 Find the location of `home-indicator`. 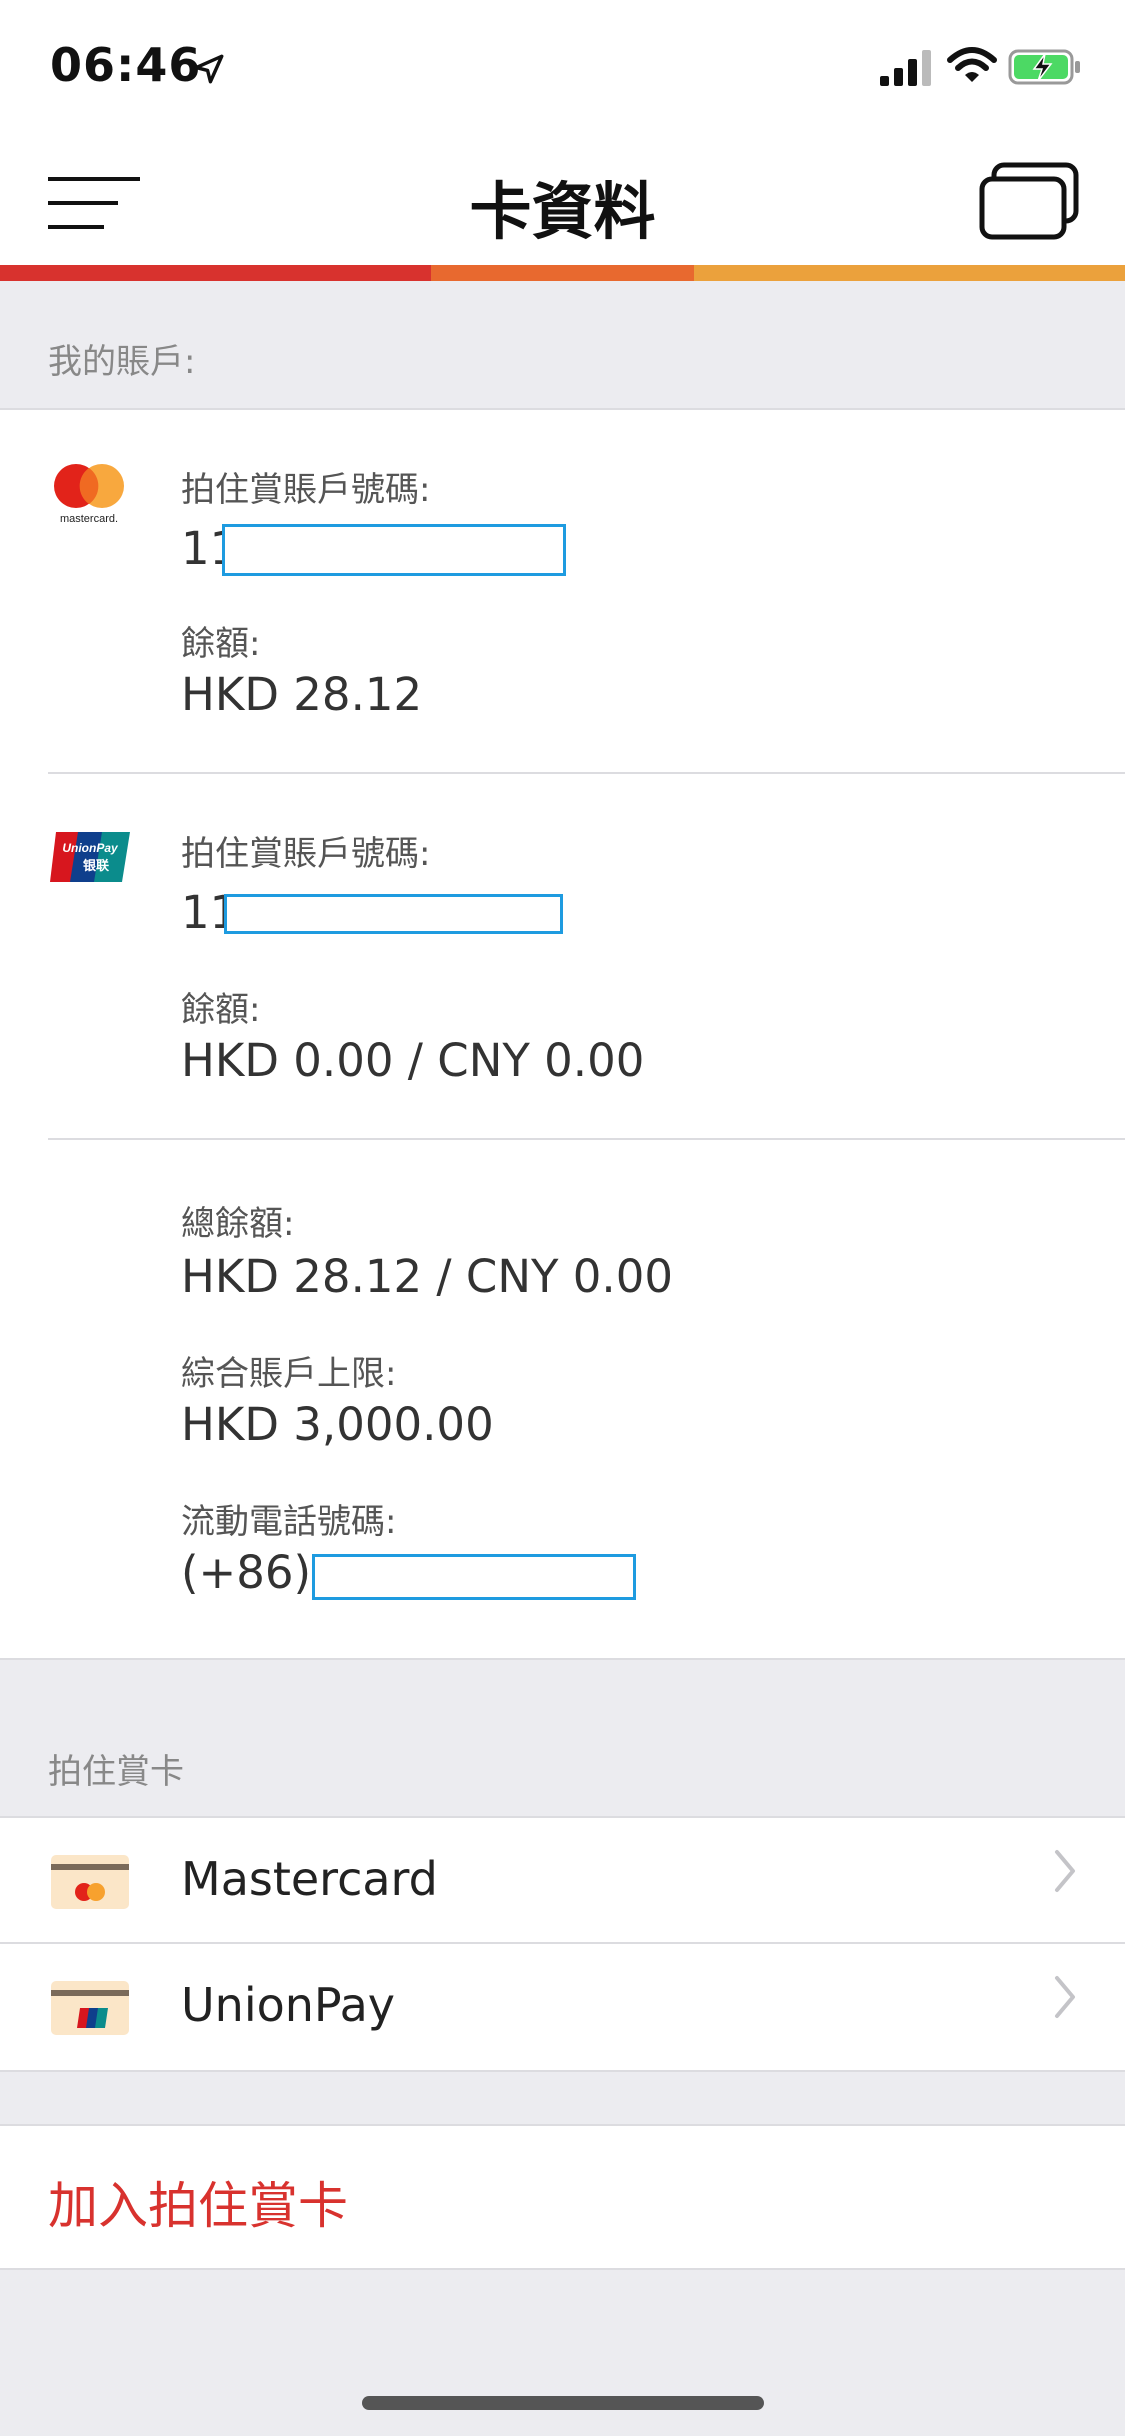

home-indicator is located at coordinates (563, 2403).